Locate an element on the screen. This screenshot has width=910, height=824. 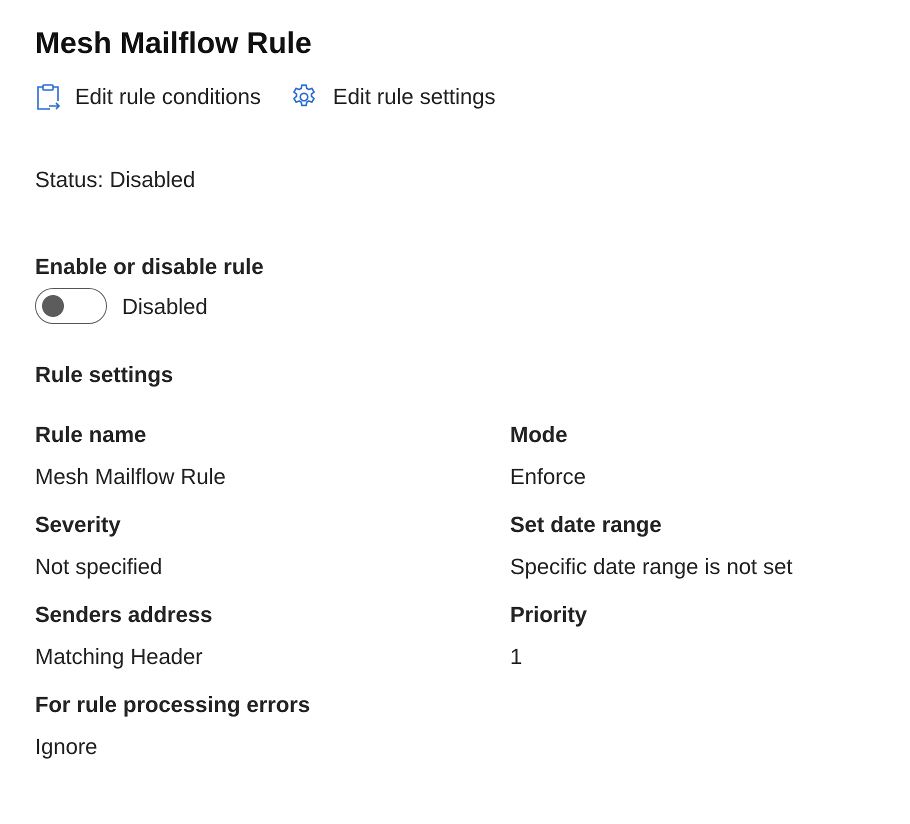
field-value: Enforce is located at coordinates (548, 477).